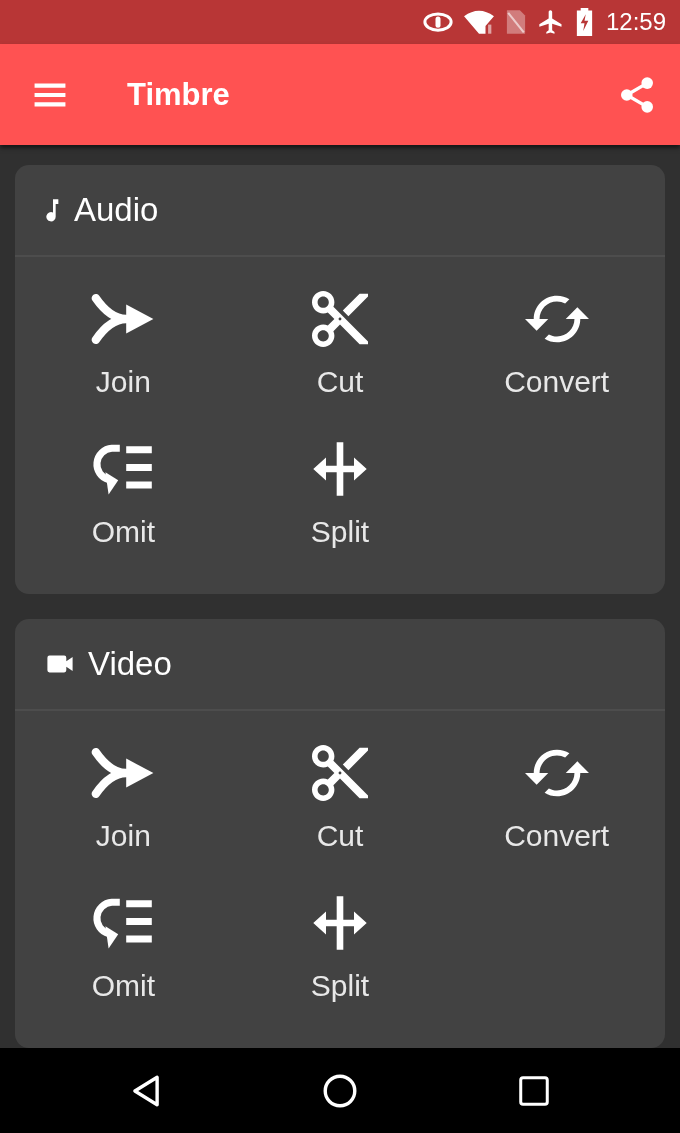  I want to click on menu-icon, so click(50, 94).